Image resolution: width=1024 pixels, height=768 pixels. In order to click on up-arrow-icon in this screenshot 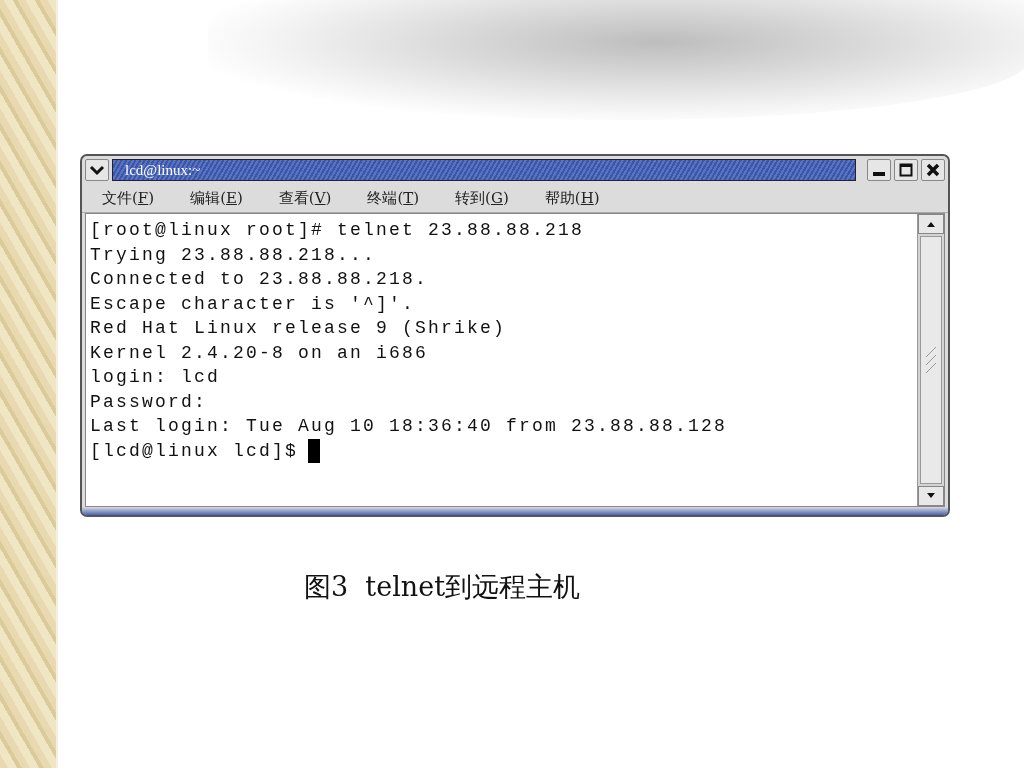, I will do `click(931, 224)`.